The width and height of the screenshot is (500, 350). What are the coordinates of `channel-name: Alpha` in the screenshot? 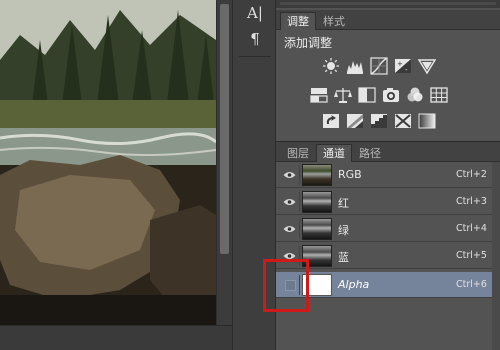 It's located at (354, 284).